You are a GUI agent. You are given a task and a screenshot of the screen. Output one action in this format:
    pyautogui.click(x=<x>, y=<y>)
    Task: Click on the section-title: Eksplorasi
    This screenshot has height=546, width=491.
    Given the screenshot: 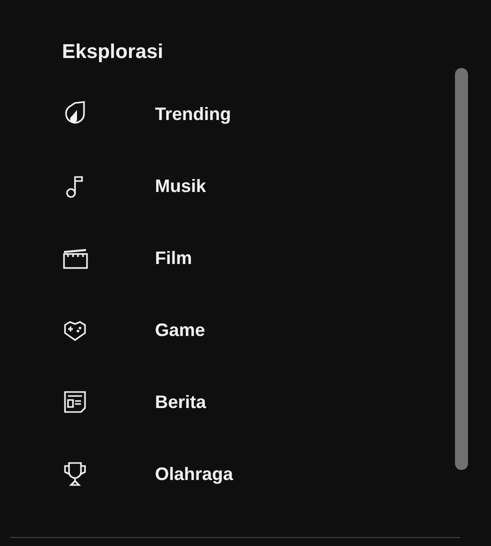 What is the action you would take?
    pyautogui.click(x=113, y=52)
    